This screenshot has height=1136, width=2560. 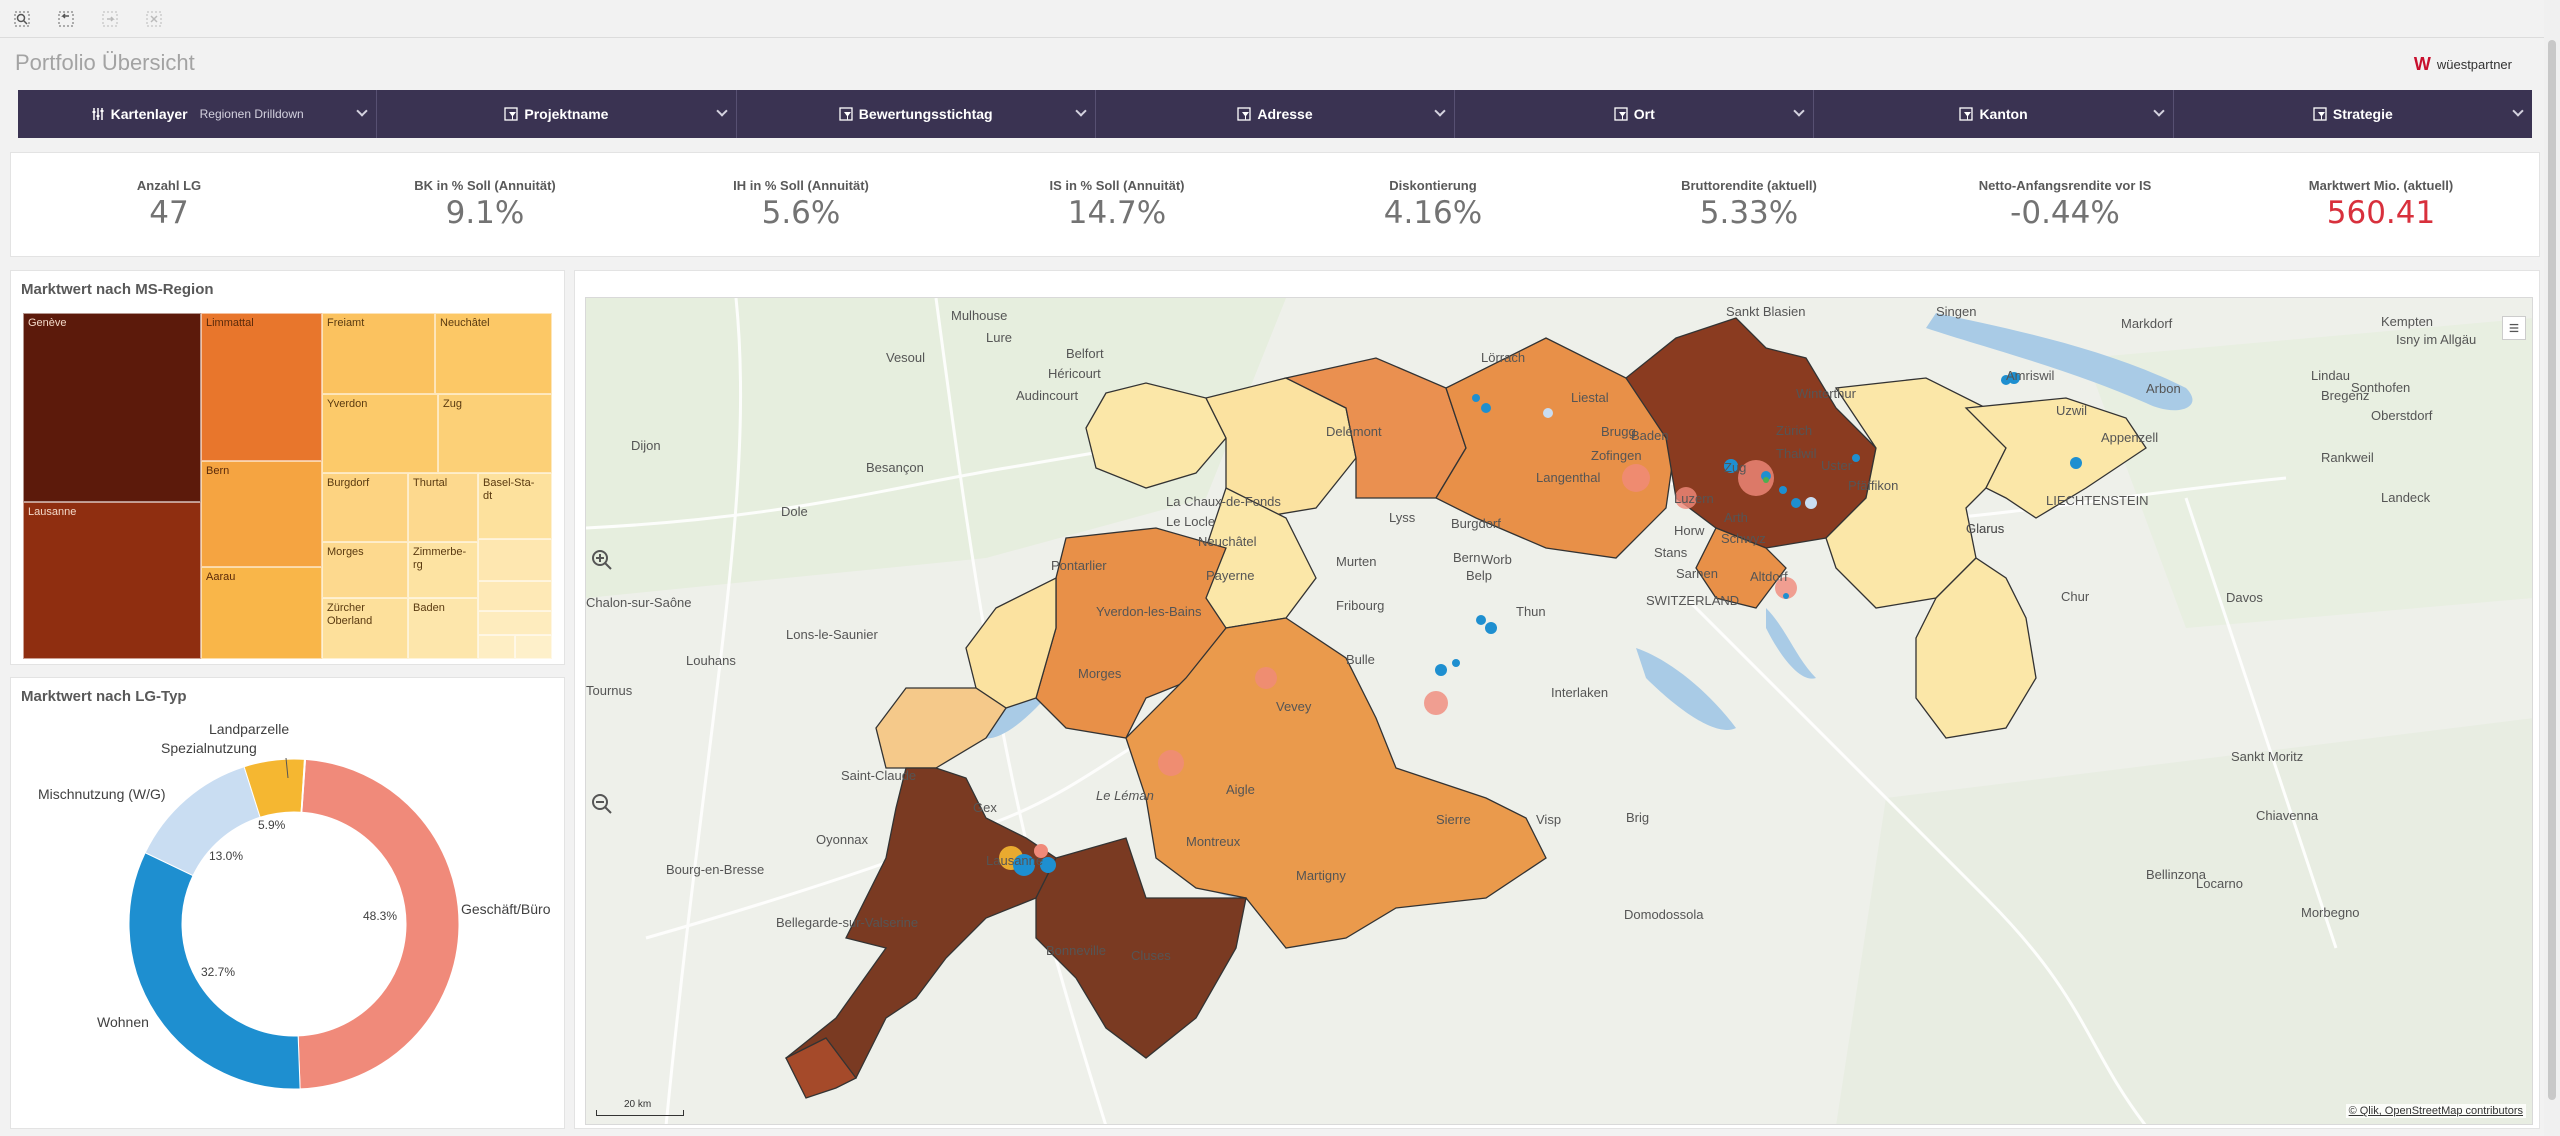 What do you see at coordinates (365, 507) in the screenshot?
I see `treemap-cell: Burgdorf` at bounding box center [365, 507].